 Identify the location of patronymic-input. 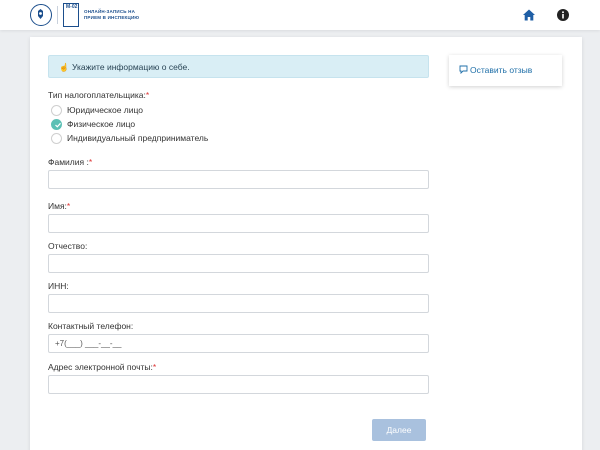
(238, 263).